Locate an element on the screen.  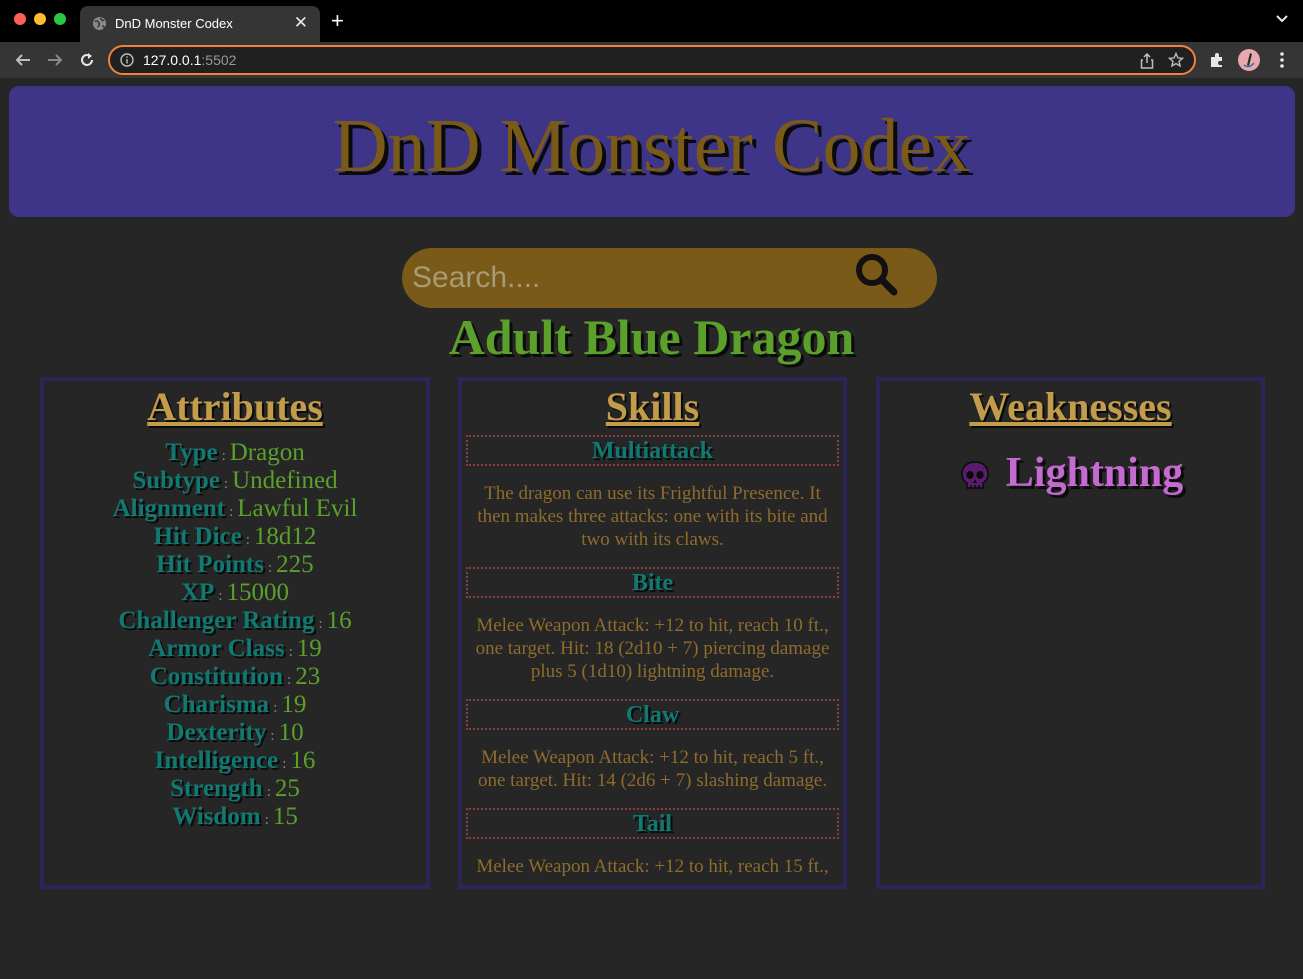
attribute-value: 10 is located at coordinates (291, 732).